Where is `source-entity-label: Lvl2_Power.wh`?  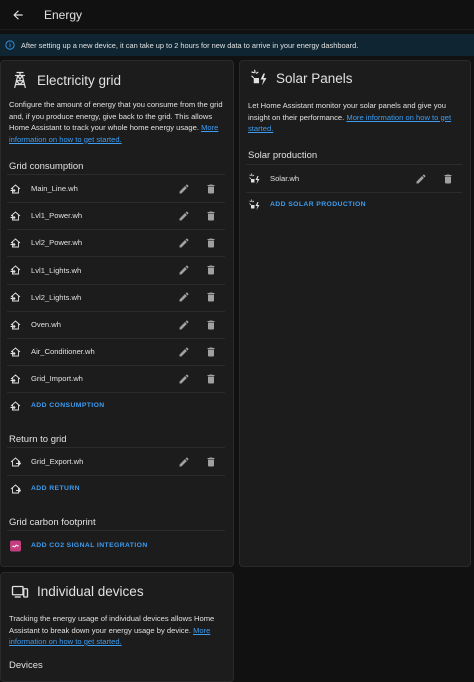 source-entity-label: Lvl2_Power.wh is located at coordinates (57, 243).